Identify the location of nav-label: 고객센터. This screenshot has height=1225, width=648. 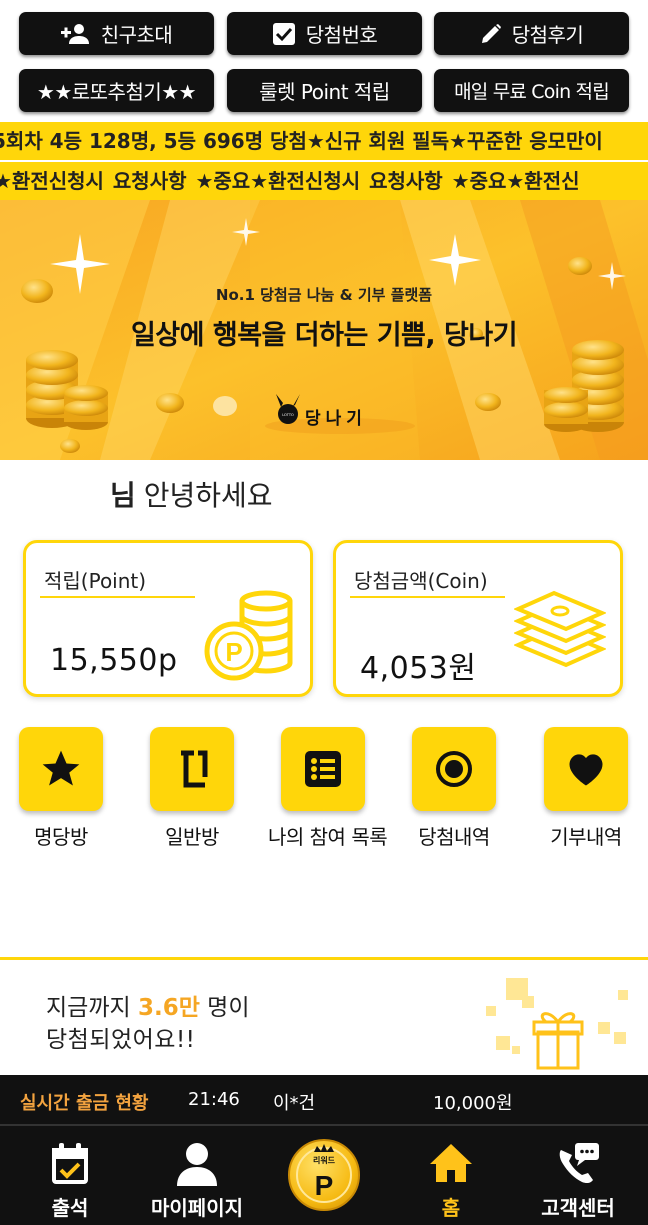
(578, 1208).